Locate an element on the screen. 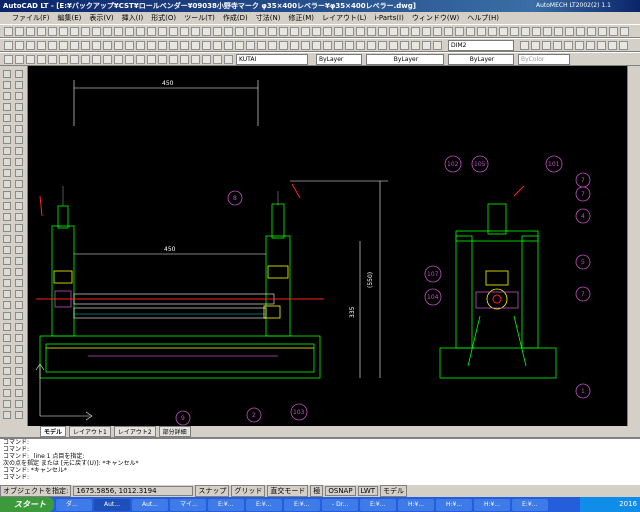 The width and height of the screenshot is (640, 512). tab-model: モデル is located at coordinates (53, 431).